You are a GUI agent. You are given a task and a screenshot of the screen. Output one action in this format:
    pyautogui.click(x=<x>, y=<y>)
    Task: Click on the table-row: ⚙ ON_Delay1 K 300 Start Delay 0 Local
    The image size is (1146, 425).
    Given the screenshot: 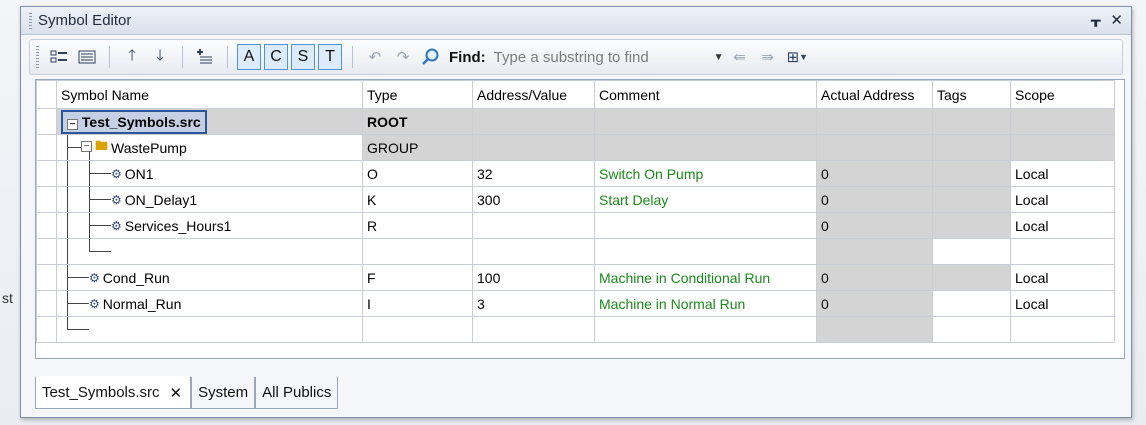 What is the action you would take?
    pyautogui.click(x=575, y=199)
    